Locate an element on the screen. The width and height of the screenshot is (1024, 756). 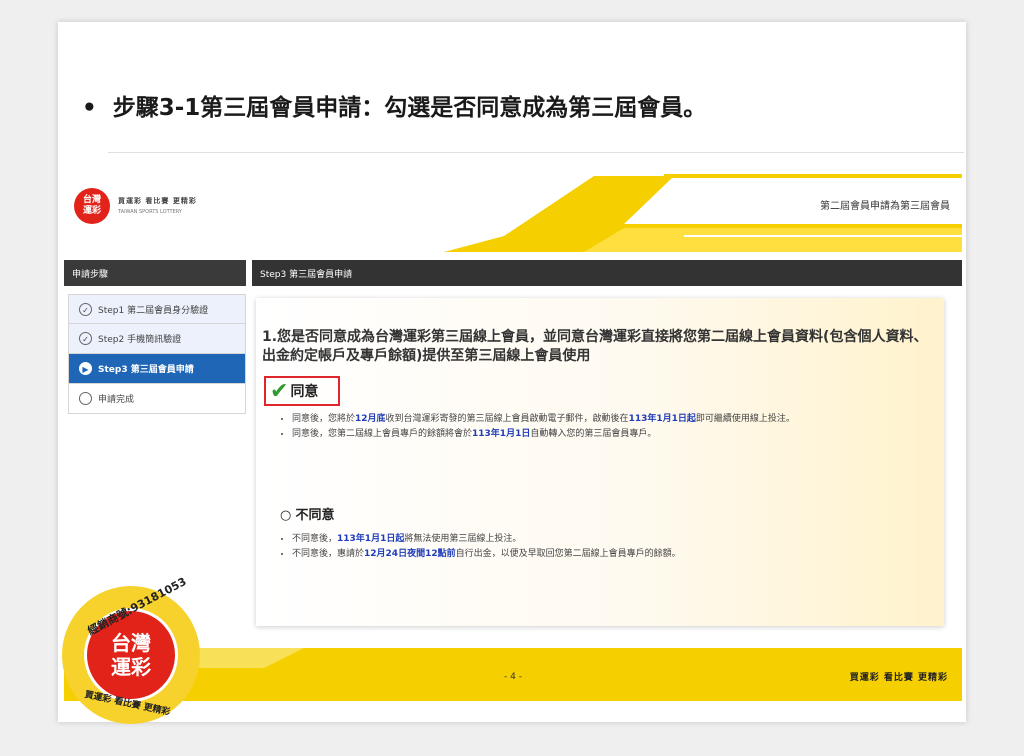
section-bar: 申請步驟 Step3 第三屆會員申請 is located at coordinates (513, 273).